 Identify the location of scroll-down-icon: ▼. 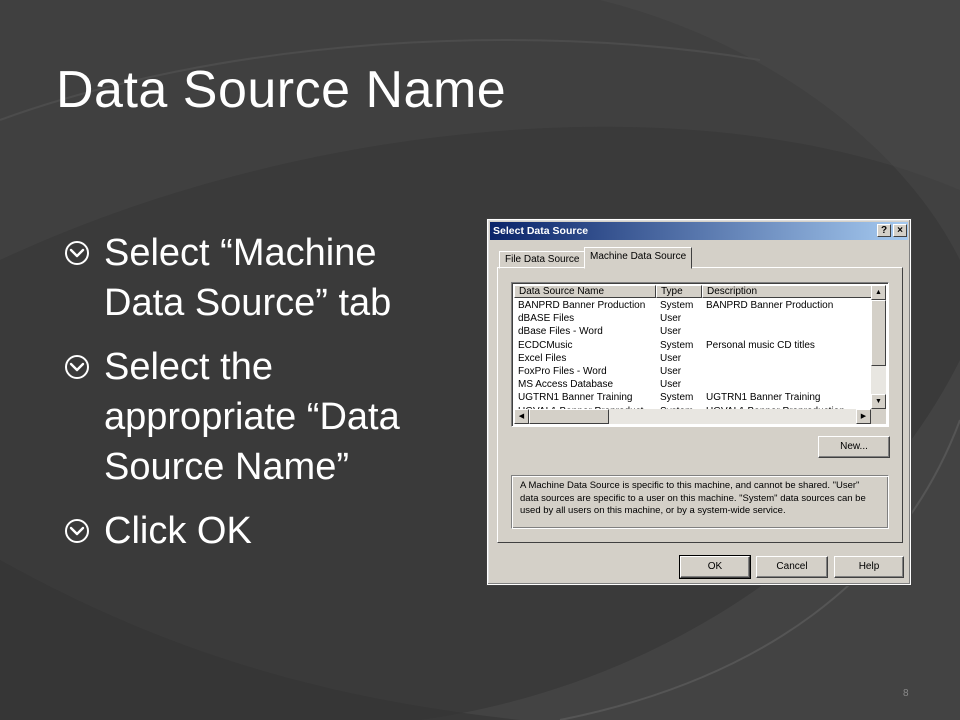
(878, 401).